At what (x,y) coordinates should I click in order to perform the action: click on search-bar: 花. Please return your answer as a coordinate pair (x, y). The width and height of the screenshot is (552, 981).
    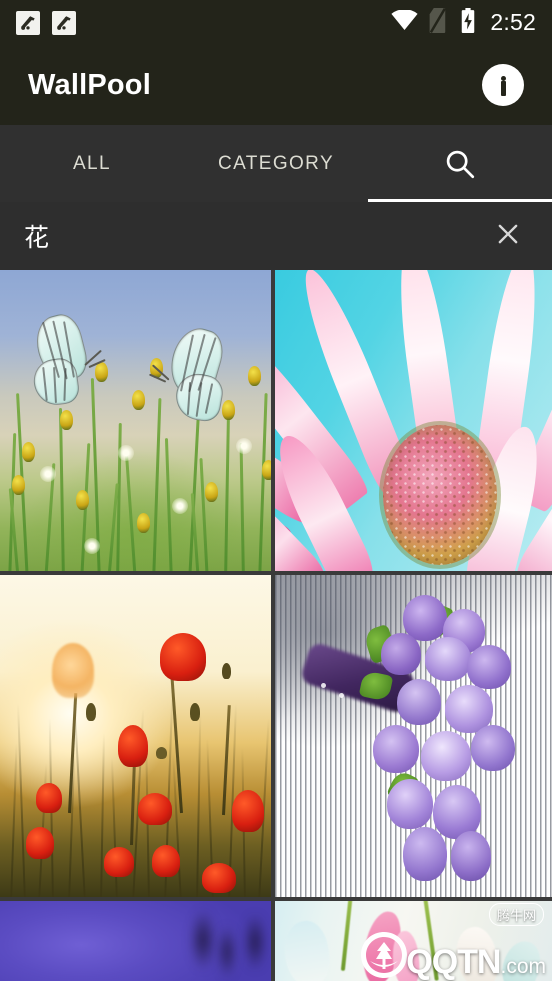
    Looking at the image, I should click on (276, 236).